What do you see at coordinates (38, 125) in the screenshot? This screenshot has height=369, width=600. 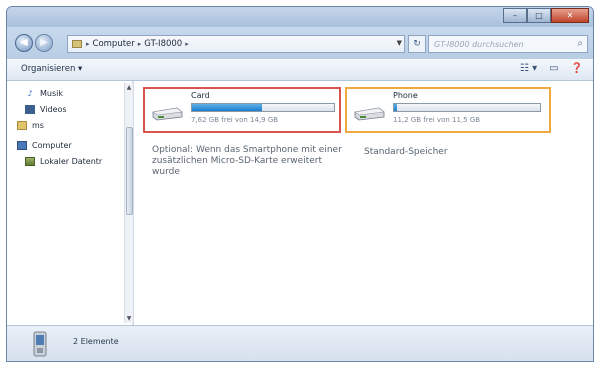 I see `sidebar-item-label: ms` at bounding box center [38, 125].